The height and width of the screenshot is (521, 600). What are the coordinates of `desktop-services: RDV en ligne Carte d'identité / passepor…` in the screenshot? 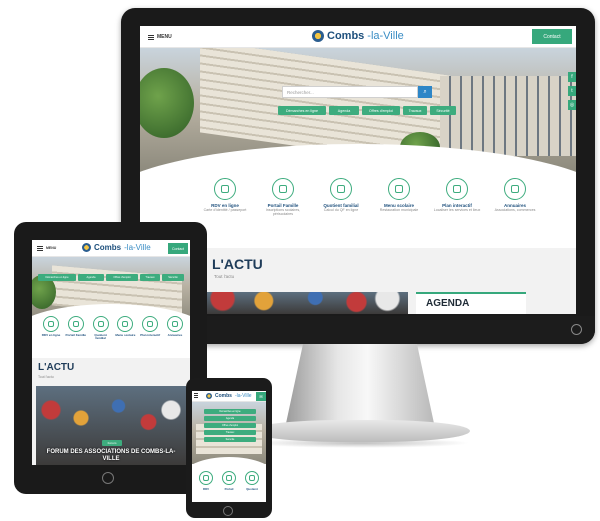 It's located at (370, 206).